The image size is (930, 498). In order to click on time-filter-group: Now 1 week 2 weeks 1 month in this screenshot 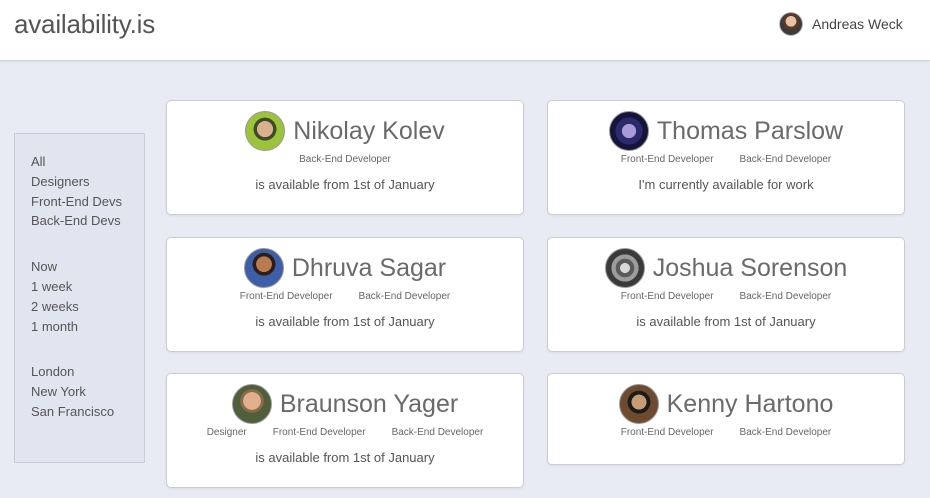, I will do `click(87, 296)`.